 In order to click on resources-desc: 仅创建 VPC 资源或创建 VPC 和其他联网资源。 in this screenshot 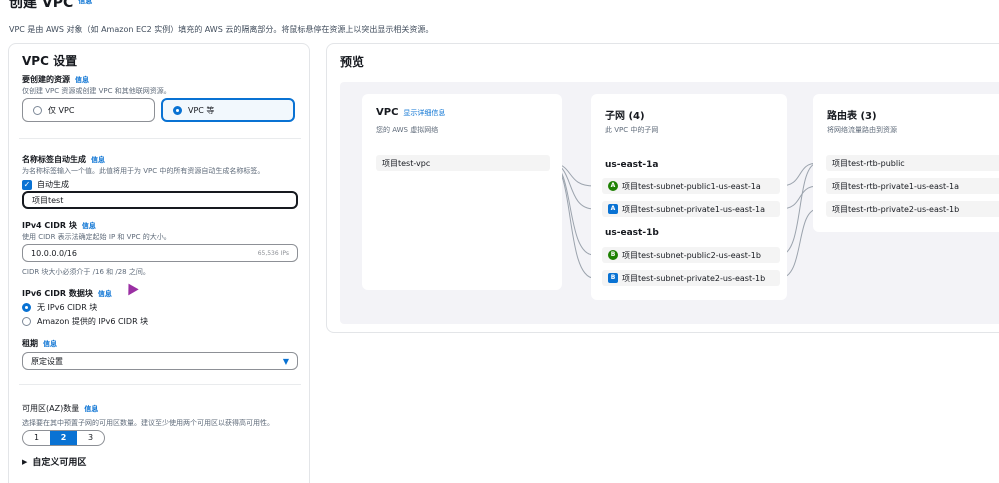, I will do `click(96, 91)`.